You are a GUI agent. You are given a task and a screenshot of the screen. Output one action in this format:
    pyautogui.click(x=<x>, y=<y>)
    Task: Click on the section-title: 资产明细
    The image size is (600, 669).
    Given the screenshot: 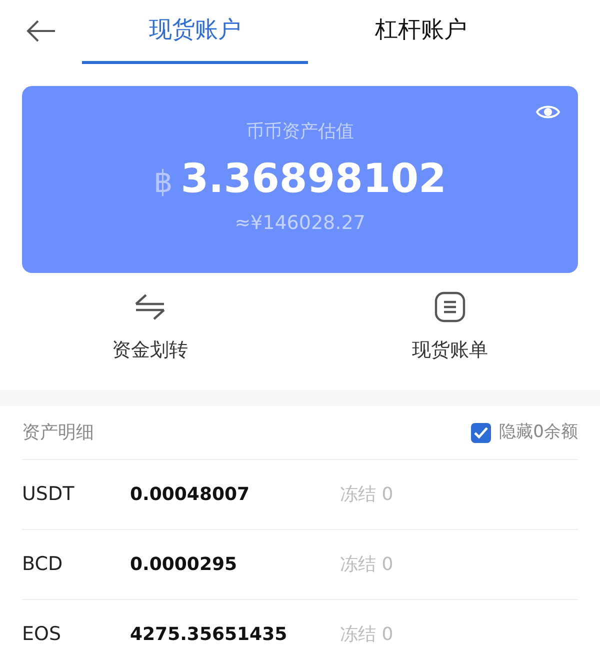 What is the action you would take?
    pyautogui.click(x=58, y=433)
    